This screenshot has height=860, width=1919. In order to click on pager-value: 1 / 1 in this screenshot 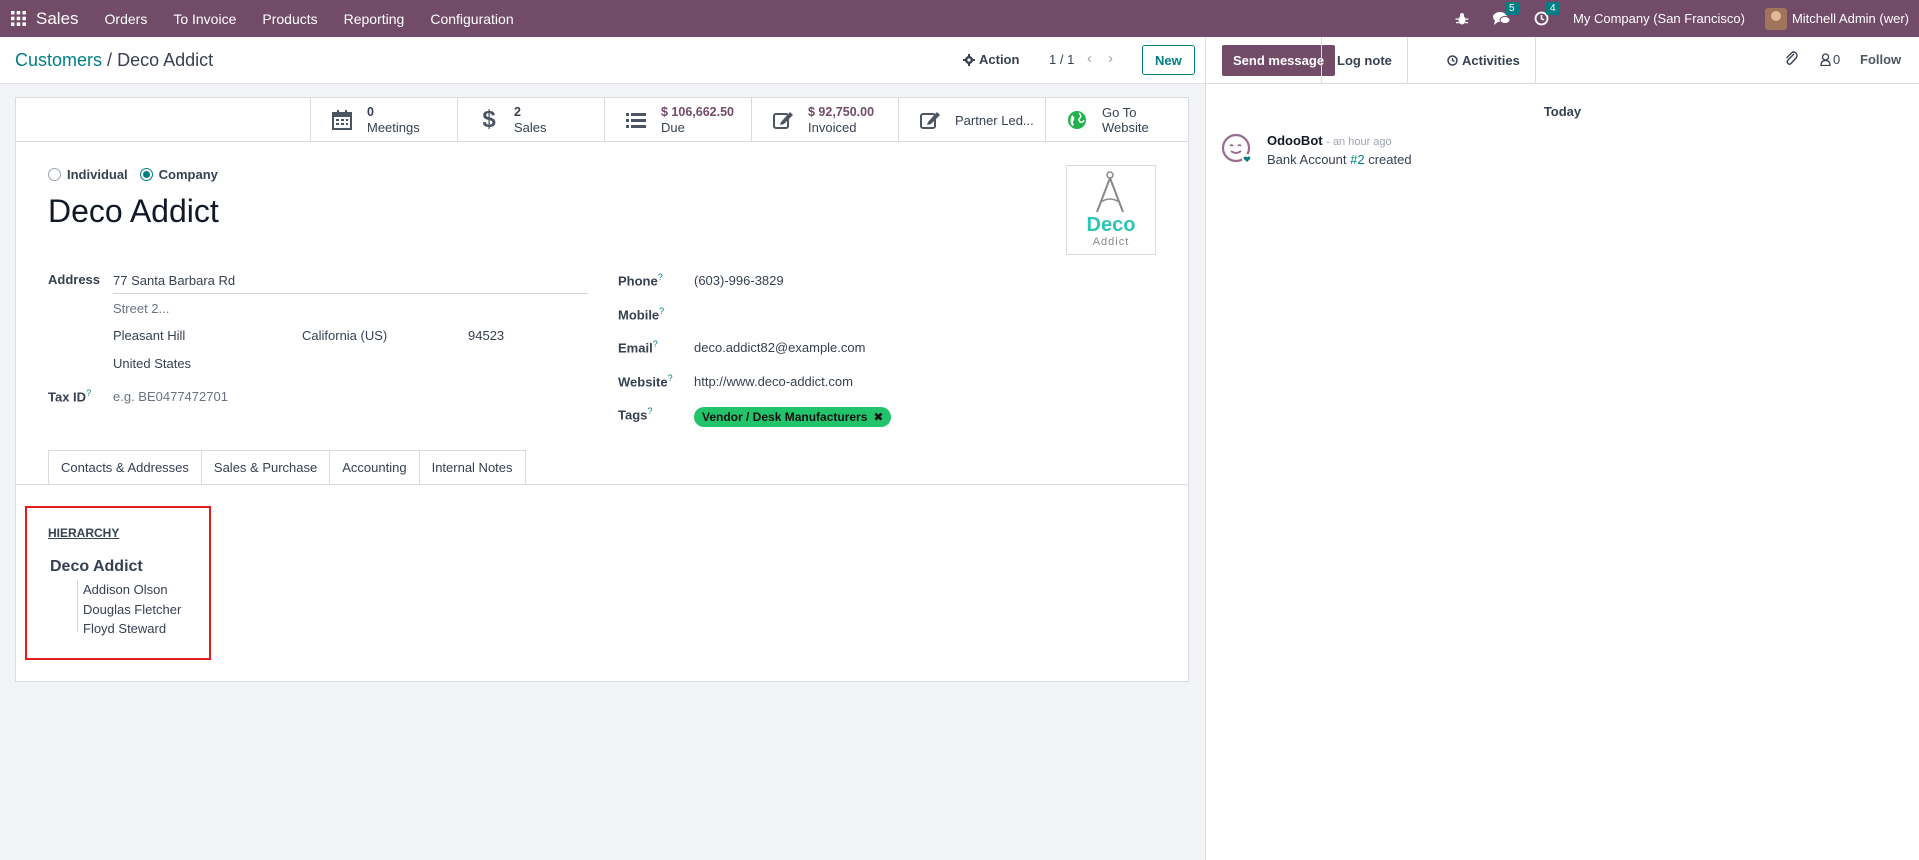, I will do `click(1061, 59)`.